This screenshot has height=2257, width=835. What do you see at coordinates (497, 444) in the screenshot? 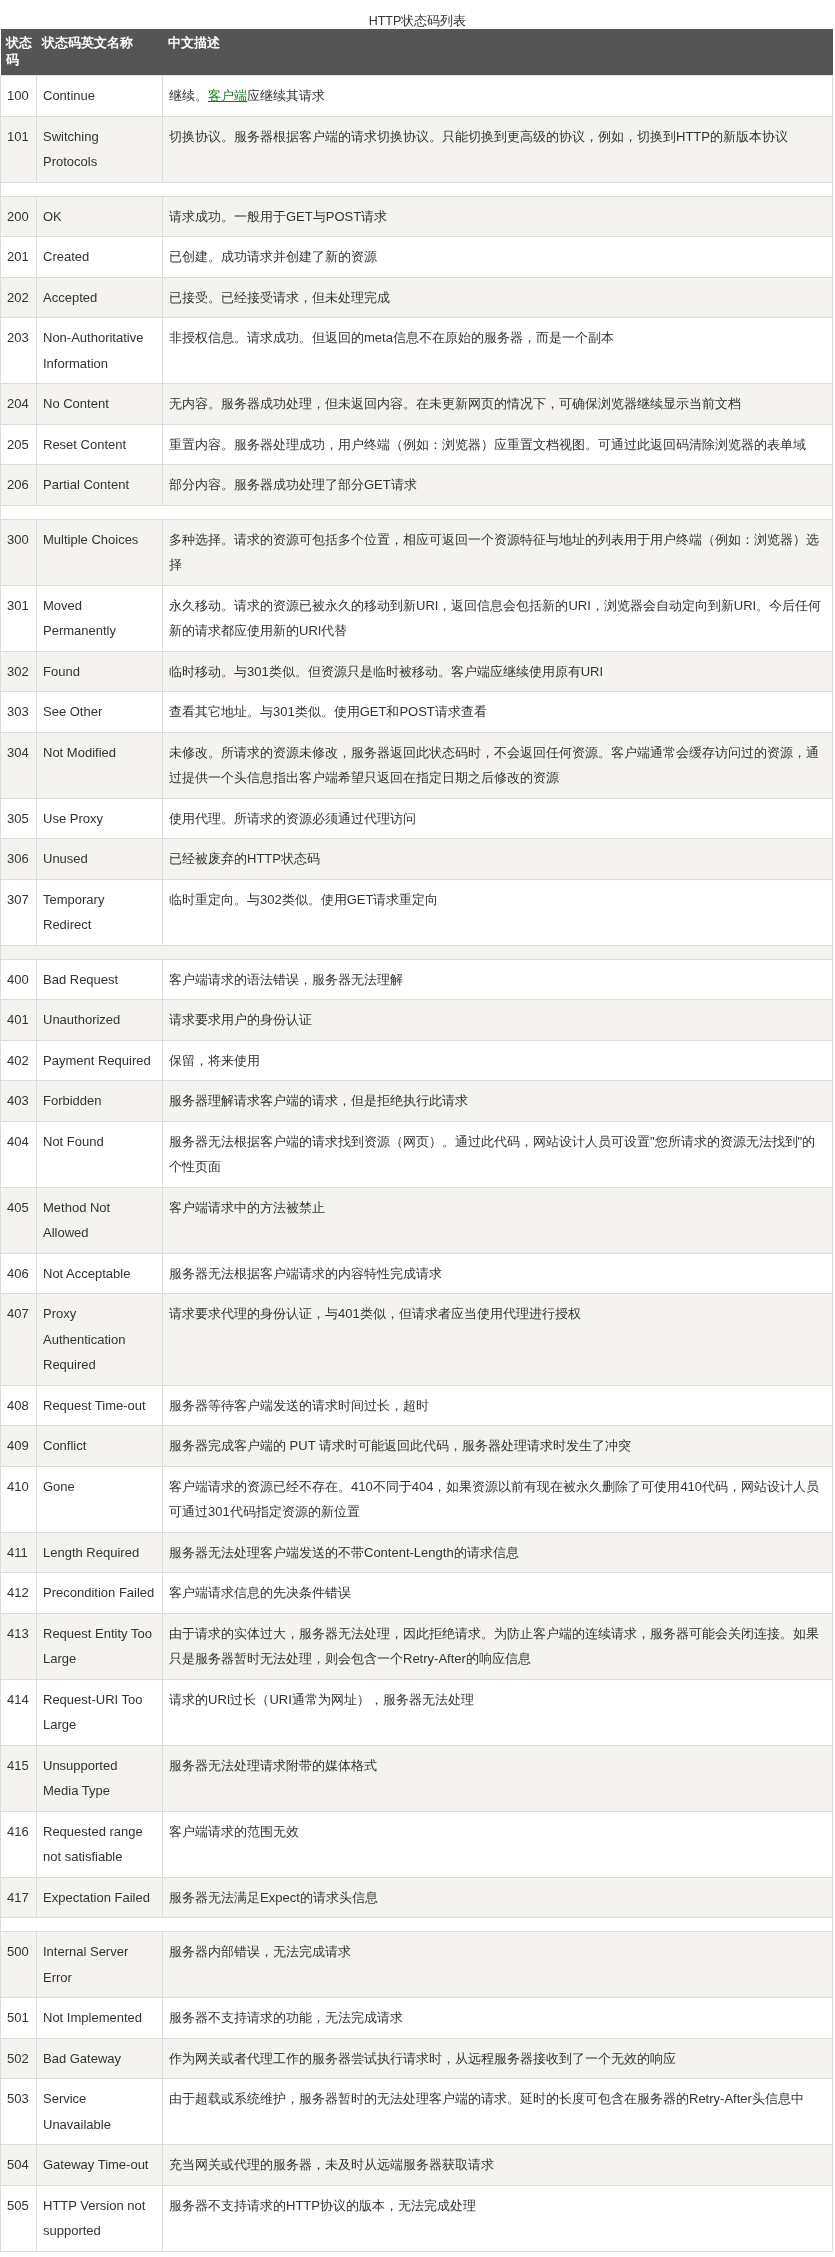
I see `table-cell: 重置内容。服务器处理成功，用户终端（例如：浏览器）应重置文档视图。可通过此返回码清除浏览器的表单域` at bounding box center [497, 444].